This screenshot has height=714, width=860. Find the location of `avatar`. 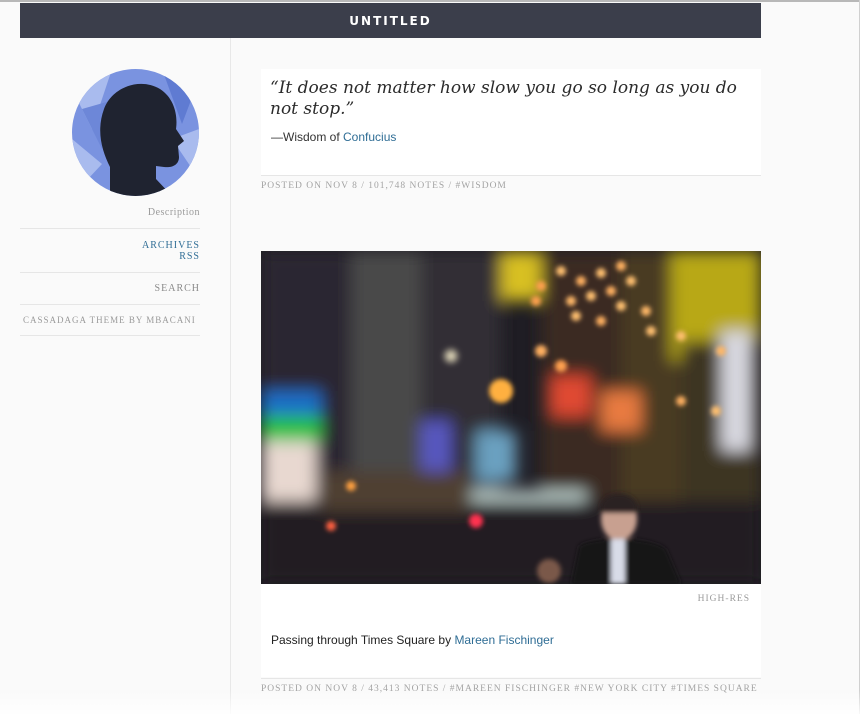

avatar is located at coordinates (135, 132).